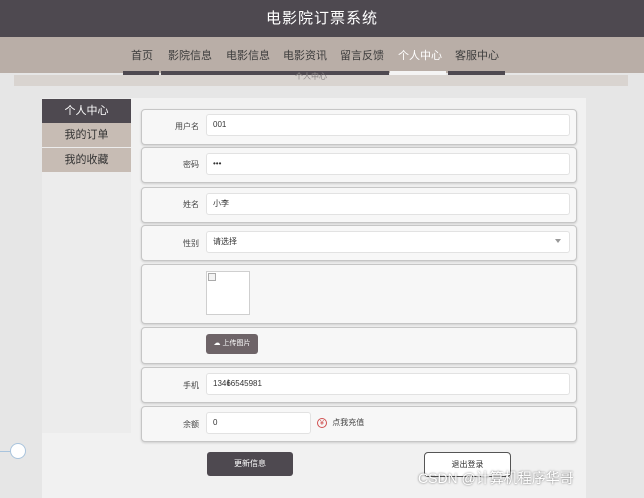 Image resolution: width=644 pixels, height=498 pixels. Describe the element at coordinates (212, 277) in the screenshot. I see `broken-image-icon` at that location.